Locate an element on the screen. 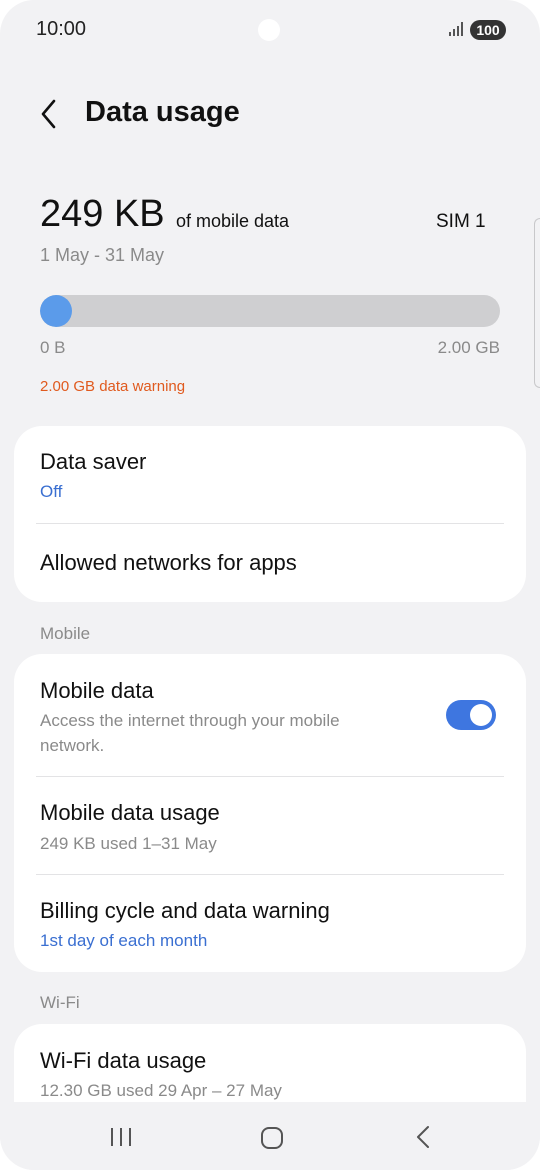 Image resolution: width=540 pixels, height=1170 pixels. mobile-data-desc-line1: Access the internet through your mobile is located at coordinates (190, 720).